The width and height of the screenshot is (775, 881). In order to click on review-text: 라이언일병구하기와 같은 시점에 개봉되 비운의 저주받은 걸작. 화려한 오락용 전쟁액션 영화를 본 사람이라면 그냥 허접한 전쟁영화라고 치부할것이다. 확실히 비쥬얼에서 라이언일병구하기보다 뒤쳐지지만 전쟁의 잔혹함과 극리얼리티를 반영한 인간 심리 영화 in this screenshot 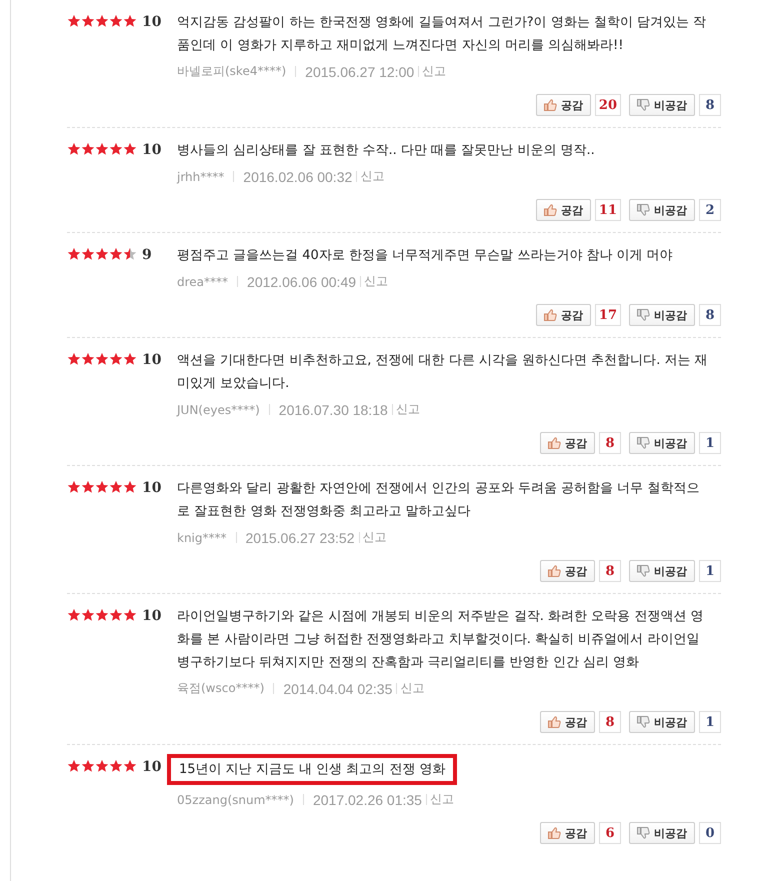, I will do `click(440, 640)`.